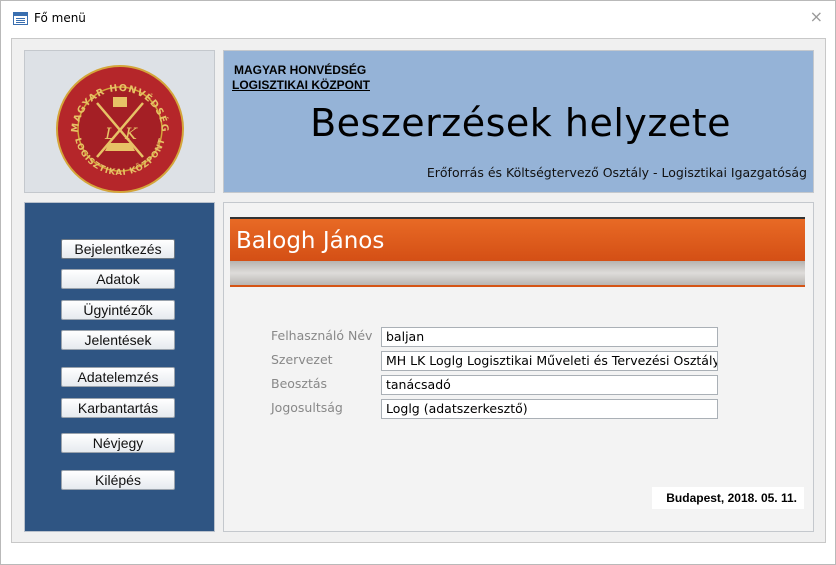 The height and width of the screenshot is (565, 836). What do you see at coordinates (322, 335) in the screenshot?
I see `username-label: Felhasználó Név` at bounding box center [322, 335].